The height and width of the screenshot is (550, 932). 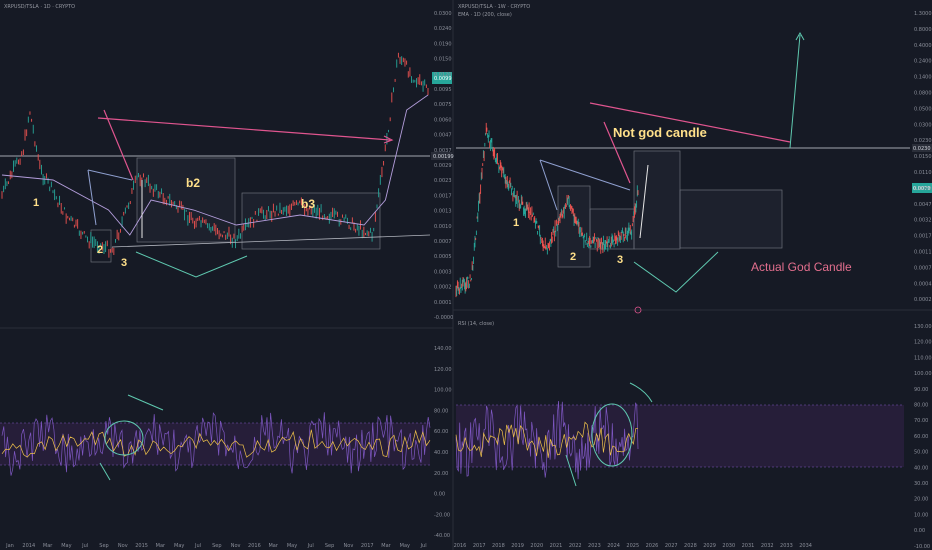 What do you see at coordinates (923, 125) in the screenshot?
I see `right-price-tick: 0.0300` at bounding box center [923, 125].